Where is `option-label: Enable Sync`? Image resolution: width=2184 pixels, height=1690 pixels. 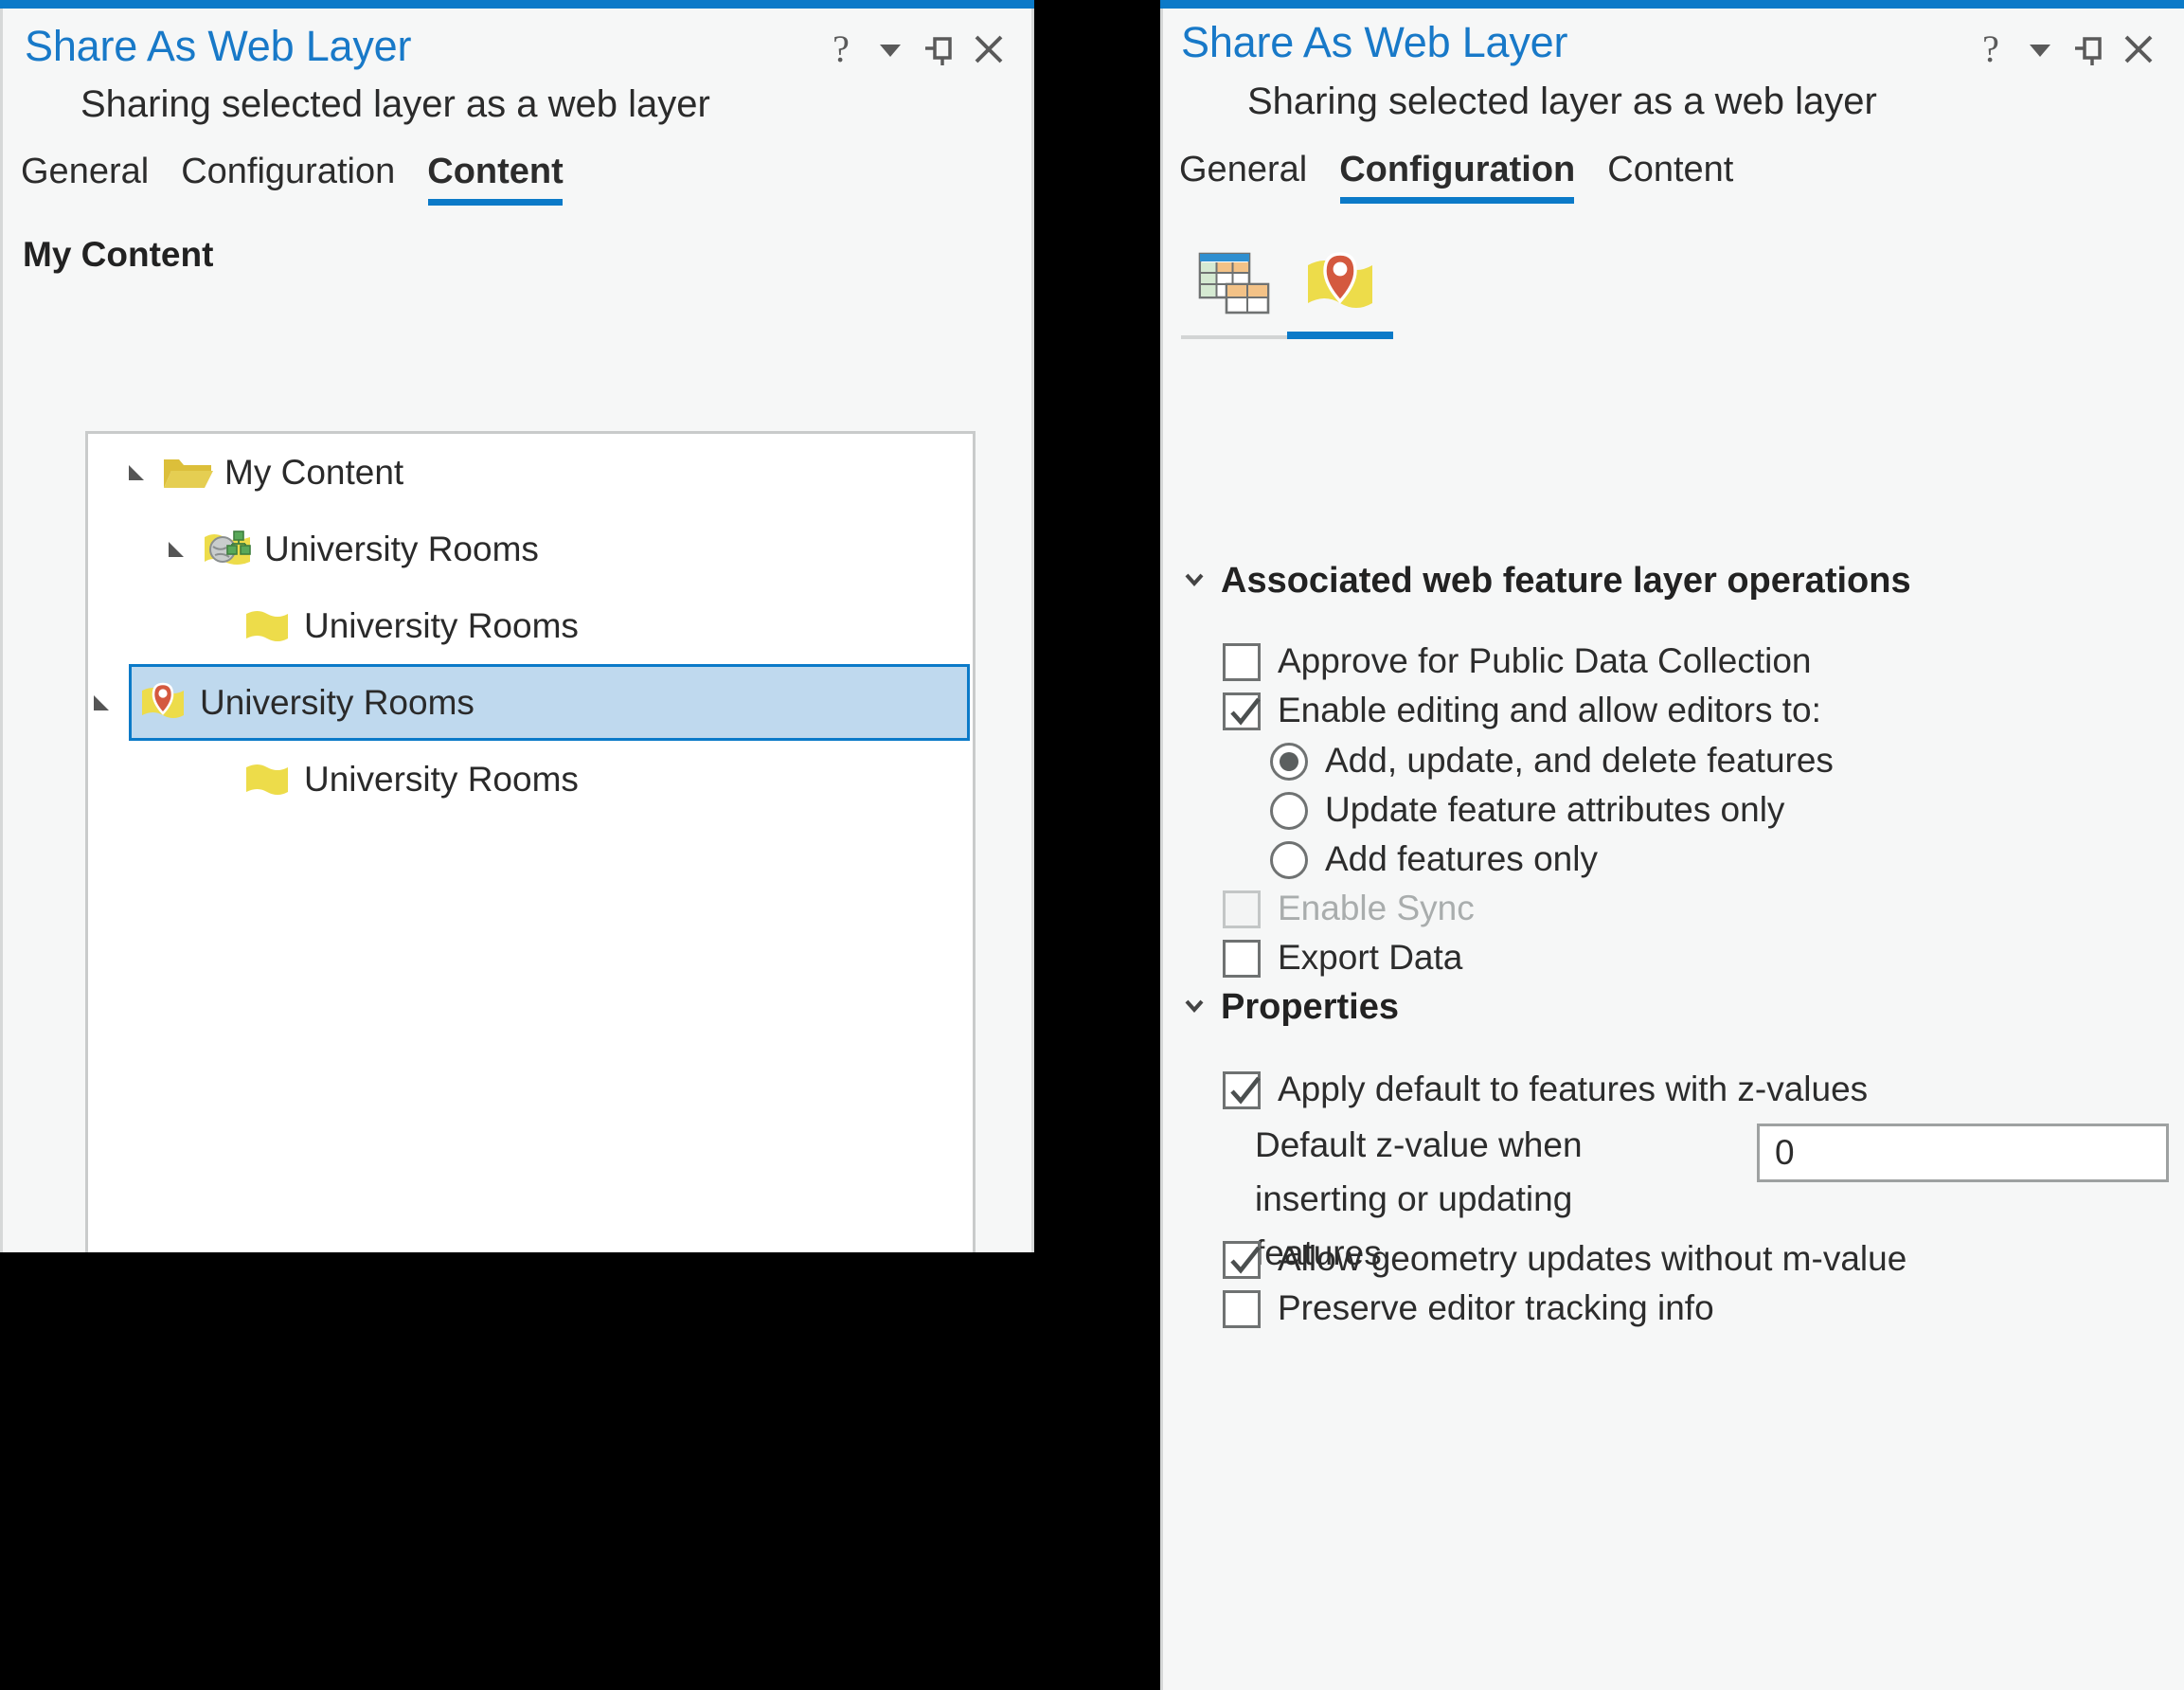
option-label: Enable Sync is located at coordinates (1376, 908).